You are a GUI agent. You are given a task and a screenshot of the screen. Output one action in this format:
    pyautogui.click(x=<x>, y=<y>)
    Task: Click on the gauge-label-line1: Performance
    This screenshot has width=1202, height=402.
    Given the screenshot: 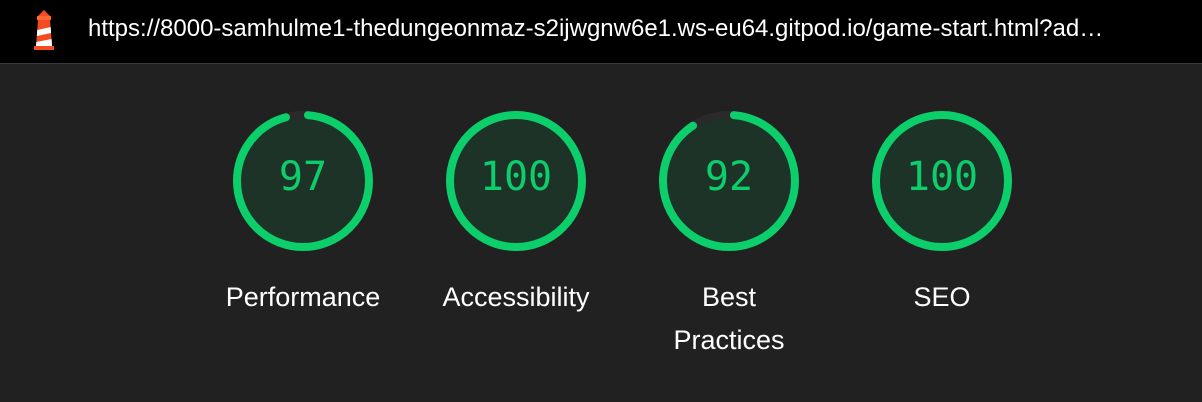 What is the action you would take?
    pyautogui.click(x=303, y=297)
    